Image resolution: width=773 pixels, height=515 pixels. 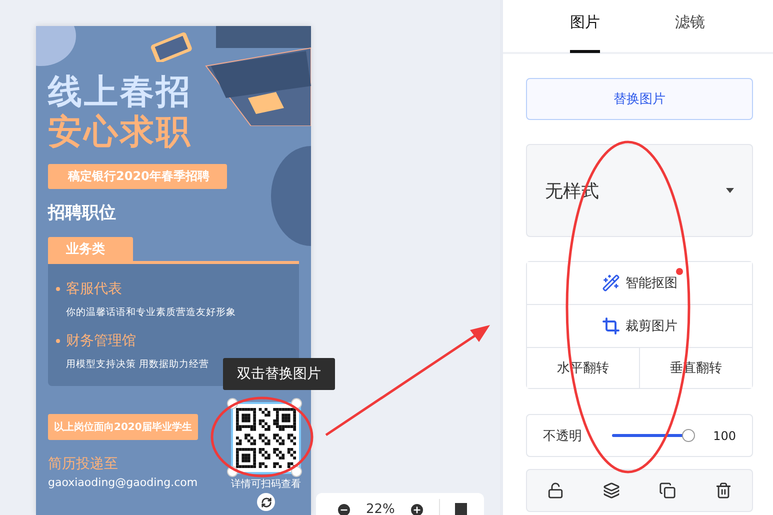 What do you see at coordinates (82, 213) in the screenshot?
I see `section-title: 招聘职位` at bounding box center [82, 213].